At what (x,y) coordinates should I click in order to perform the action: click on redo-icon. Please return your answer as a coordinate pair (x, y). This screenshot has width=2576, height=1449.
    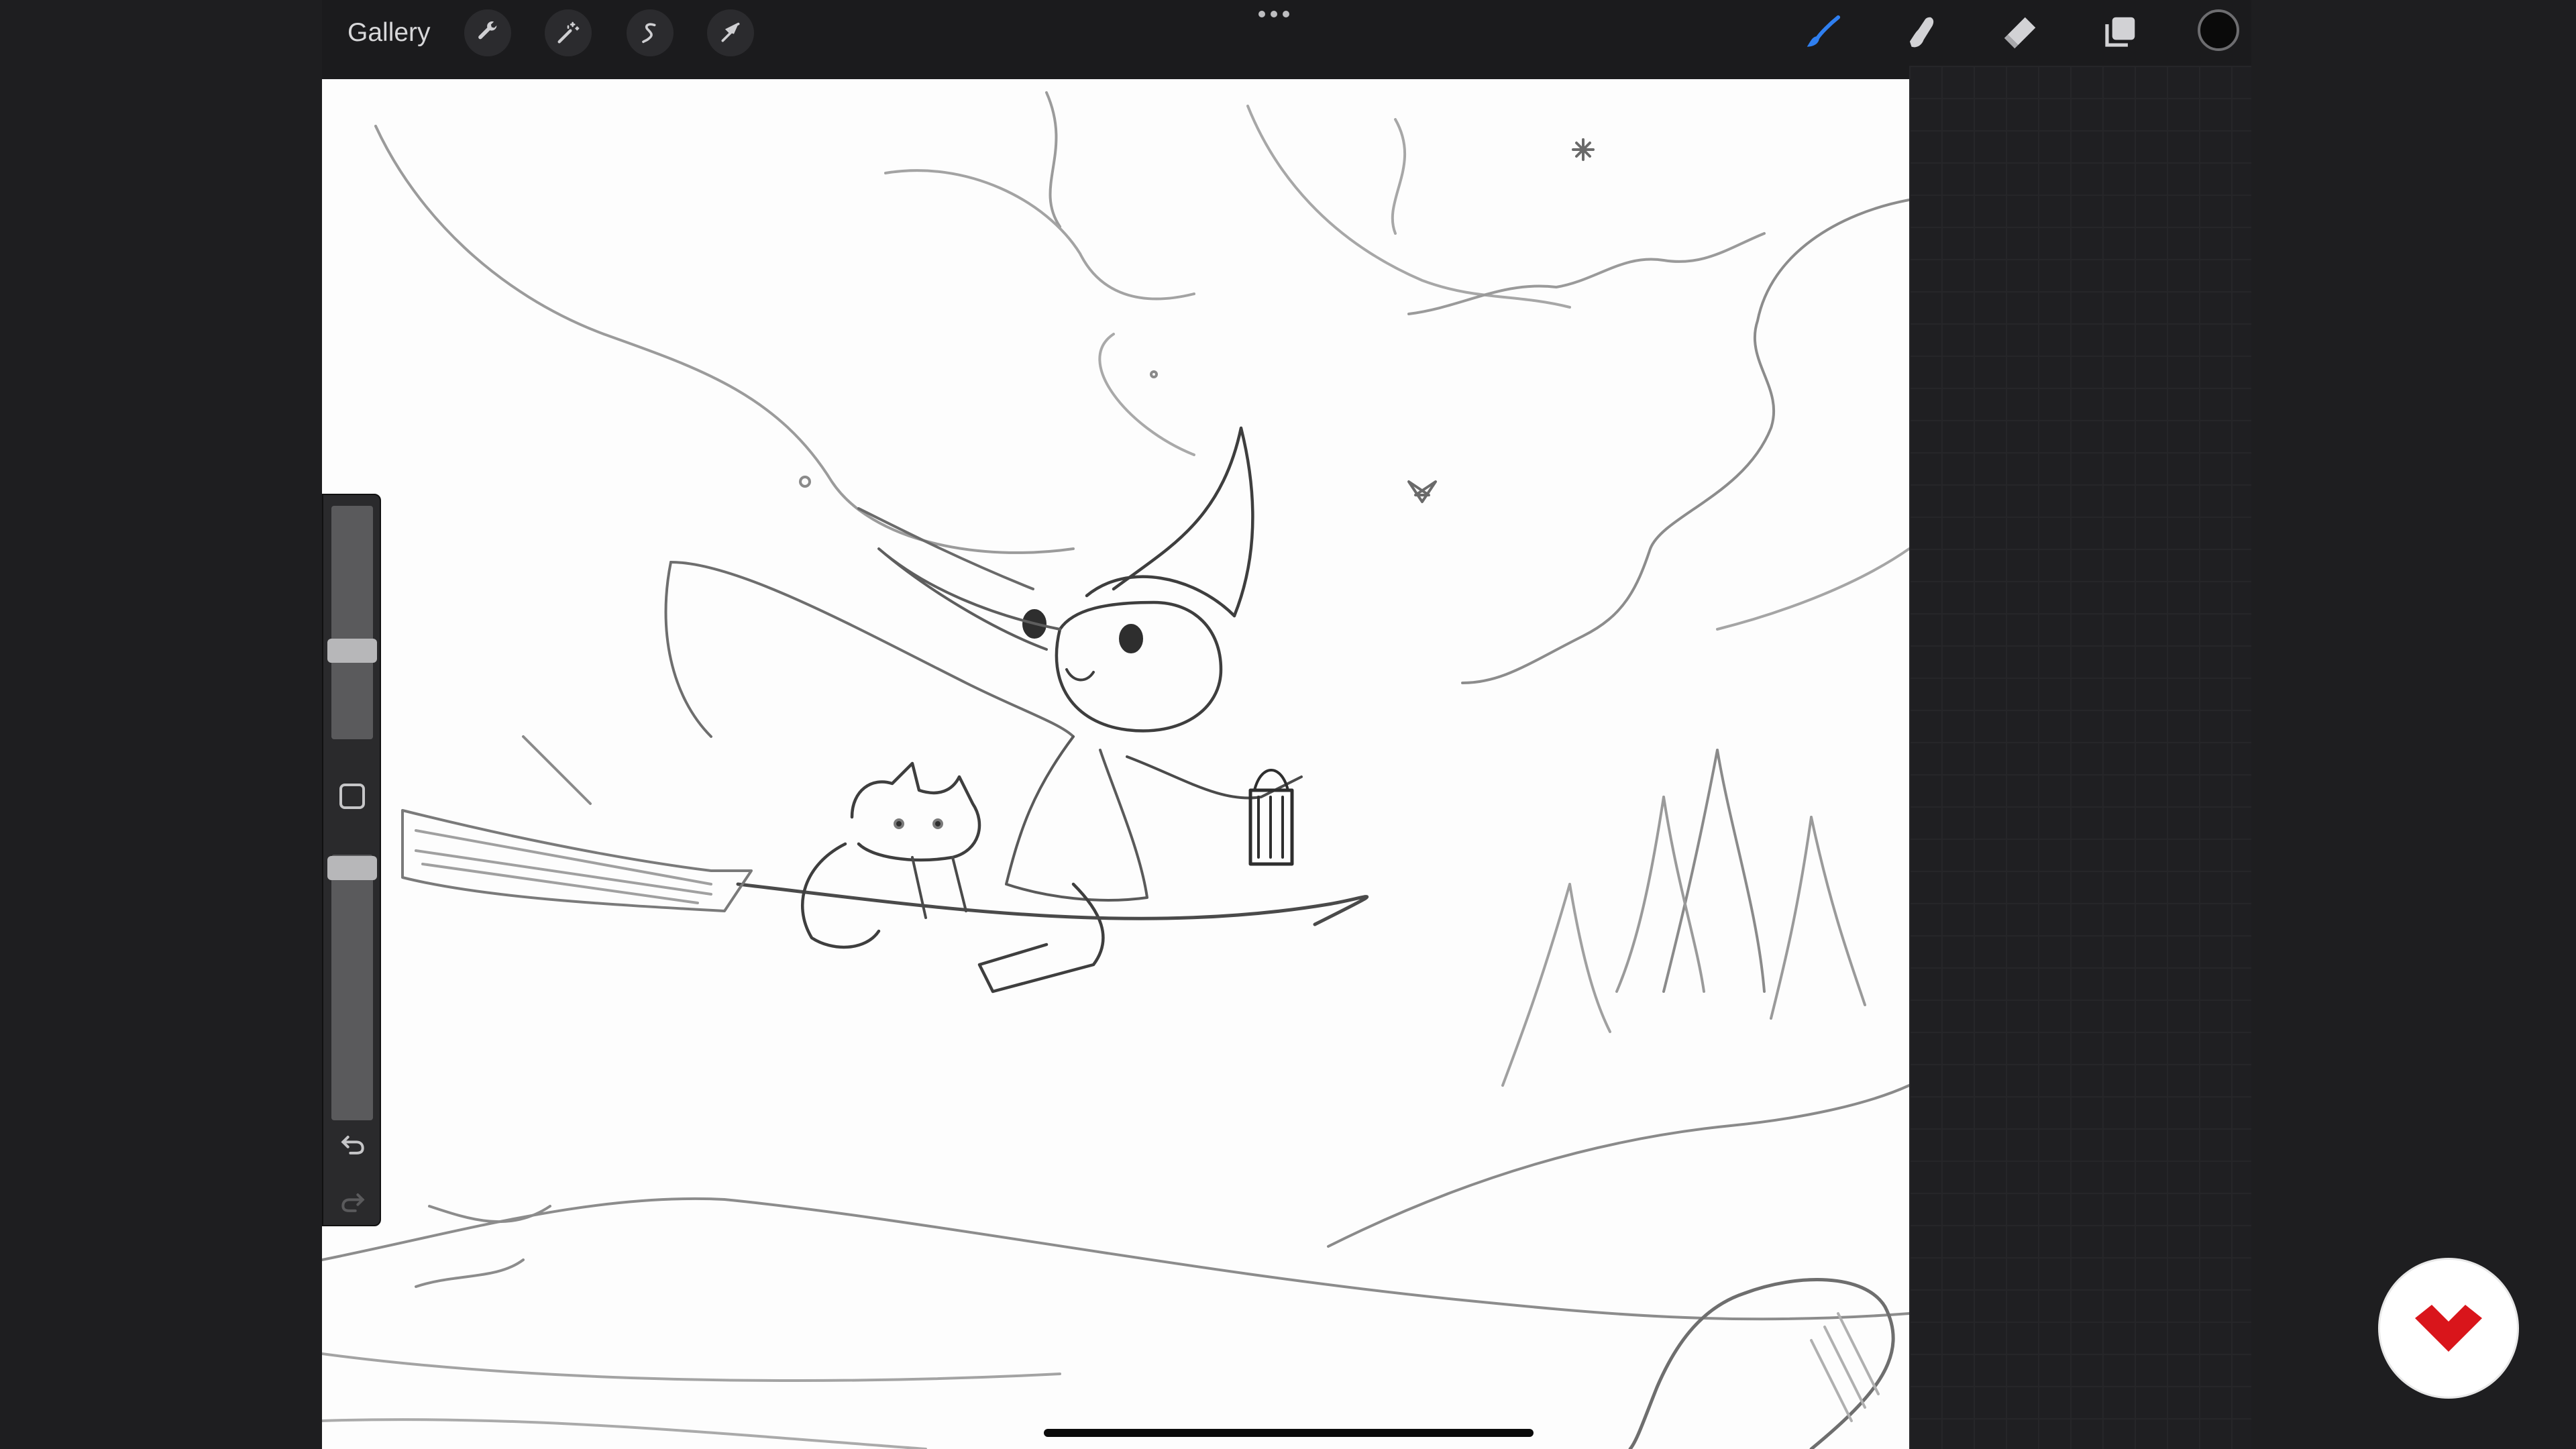
    Looking at the image, I should click on (353, 1202).